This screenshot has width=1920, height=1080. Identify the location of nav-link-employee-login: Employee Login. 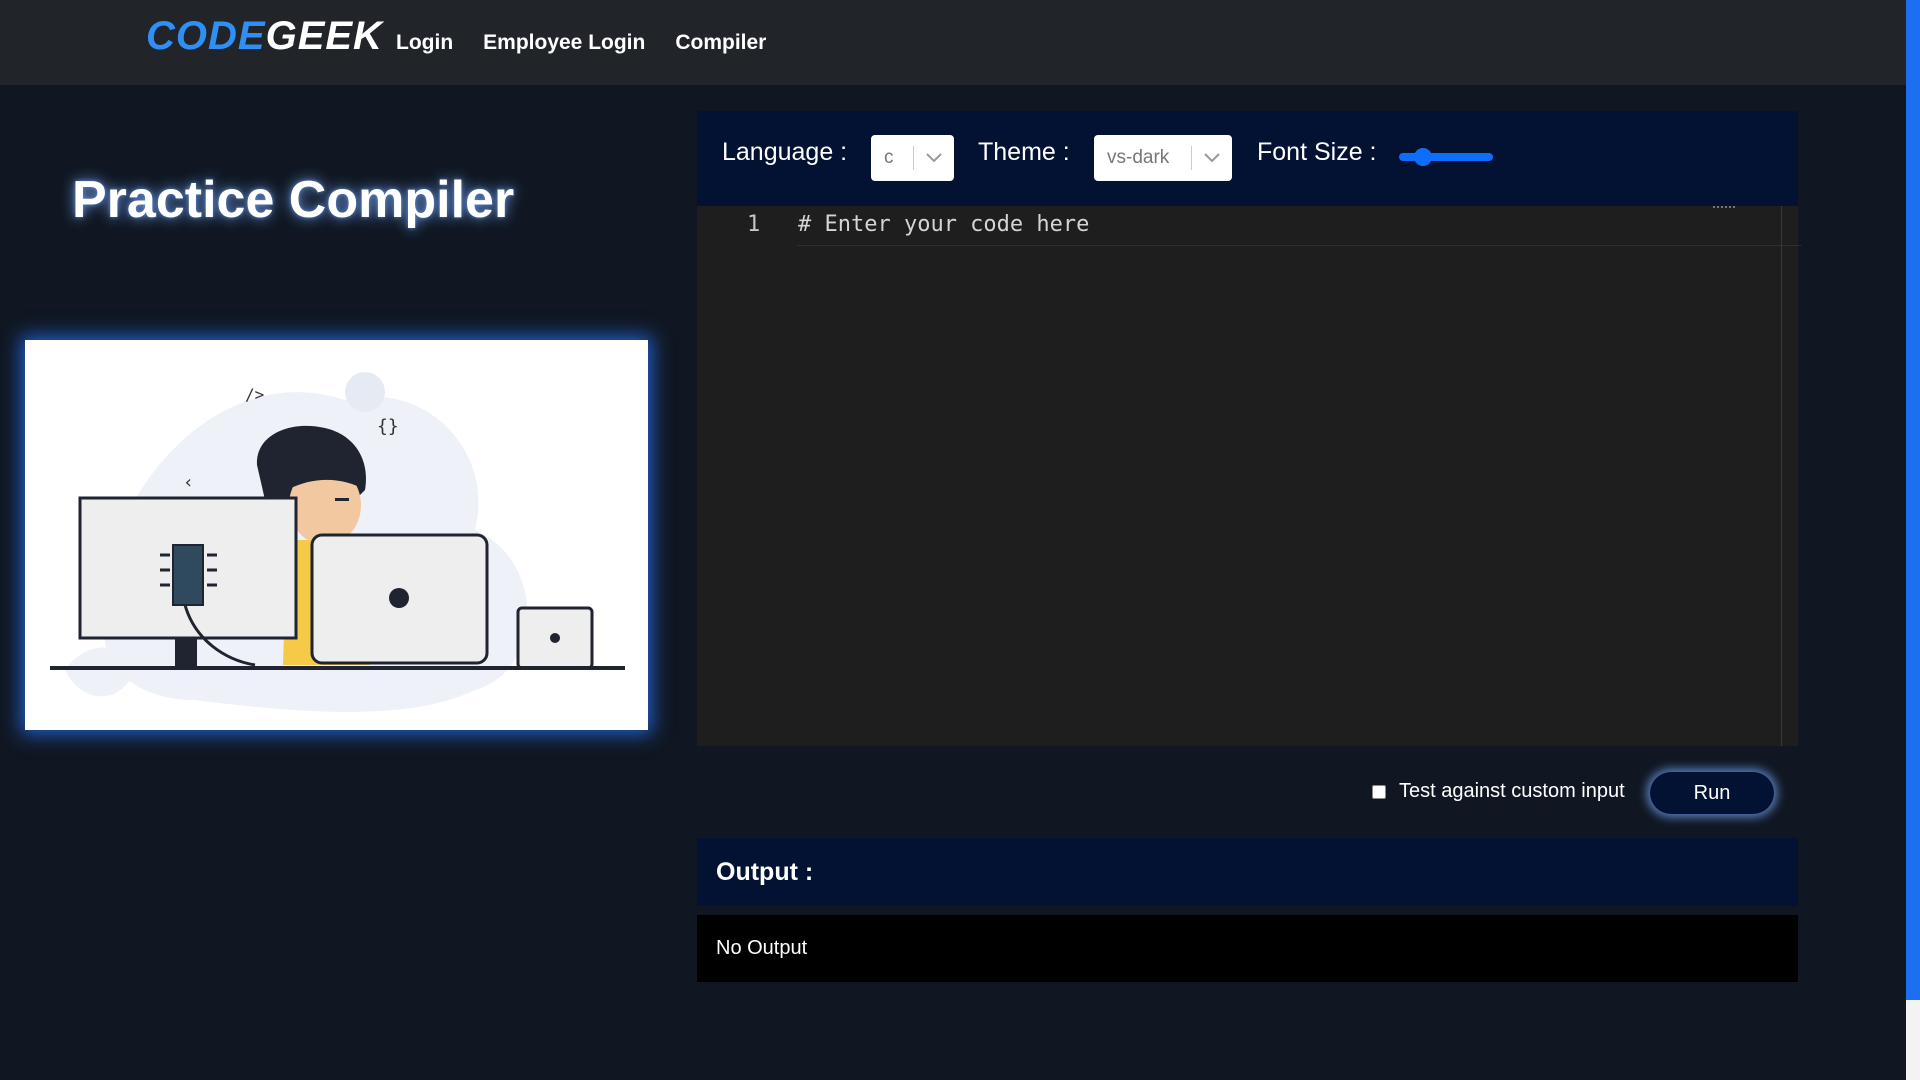
(564, 43).